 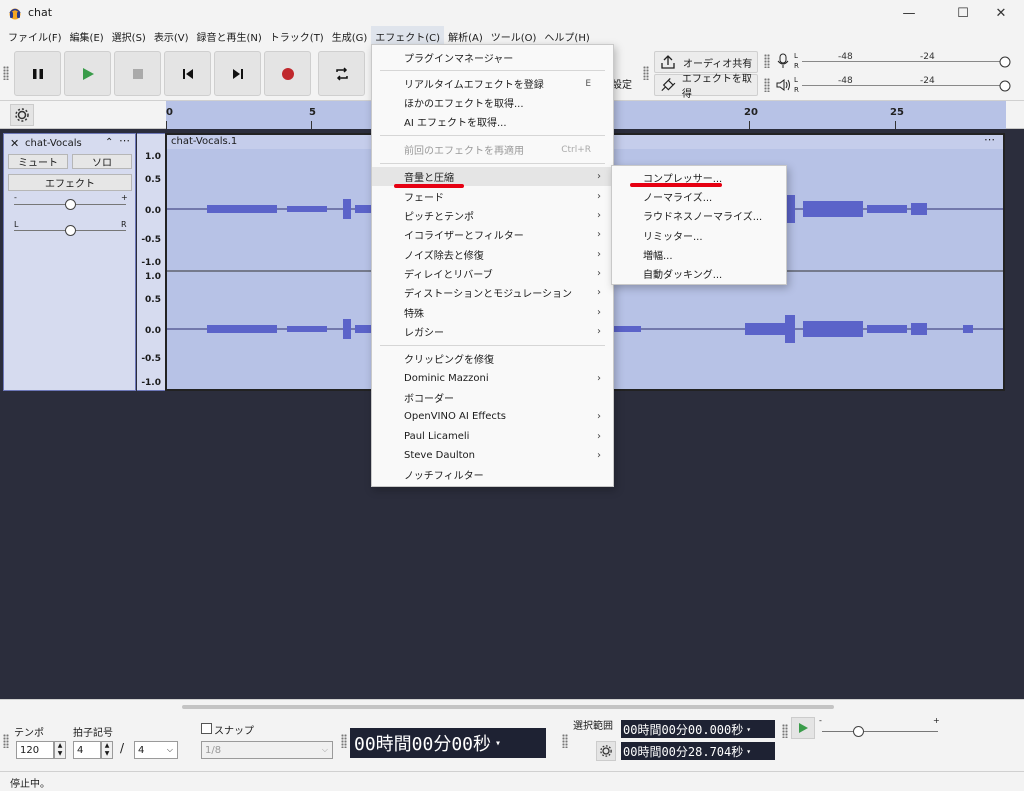 I want to click on effects-button: エフェクト, so click(x=70, y=182).